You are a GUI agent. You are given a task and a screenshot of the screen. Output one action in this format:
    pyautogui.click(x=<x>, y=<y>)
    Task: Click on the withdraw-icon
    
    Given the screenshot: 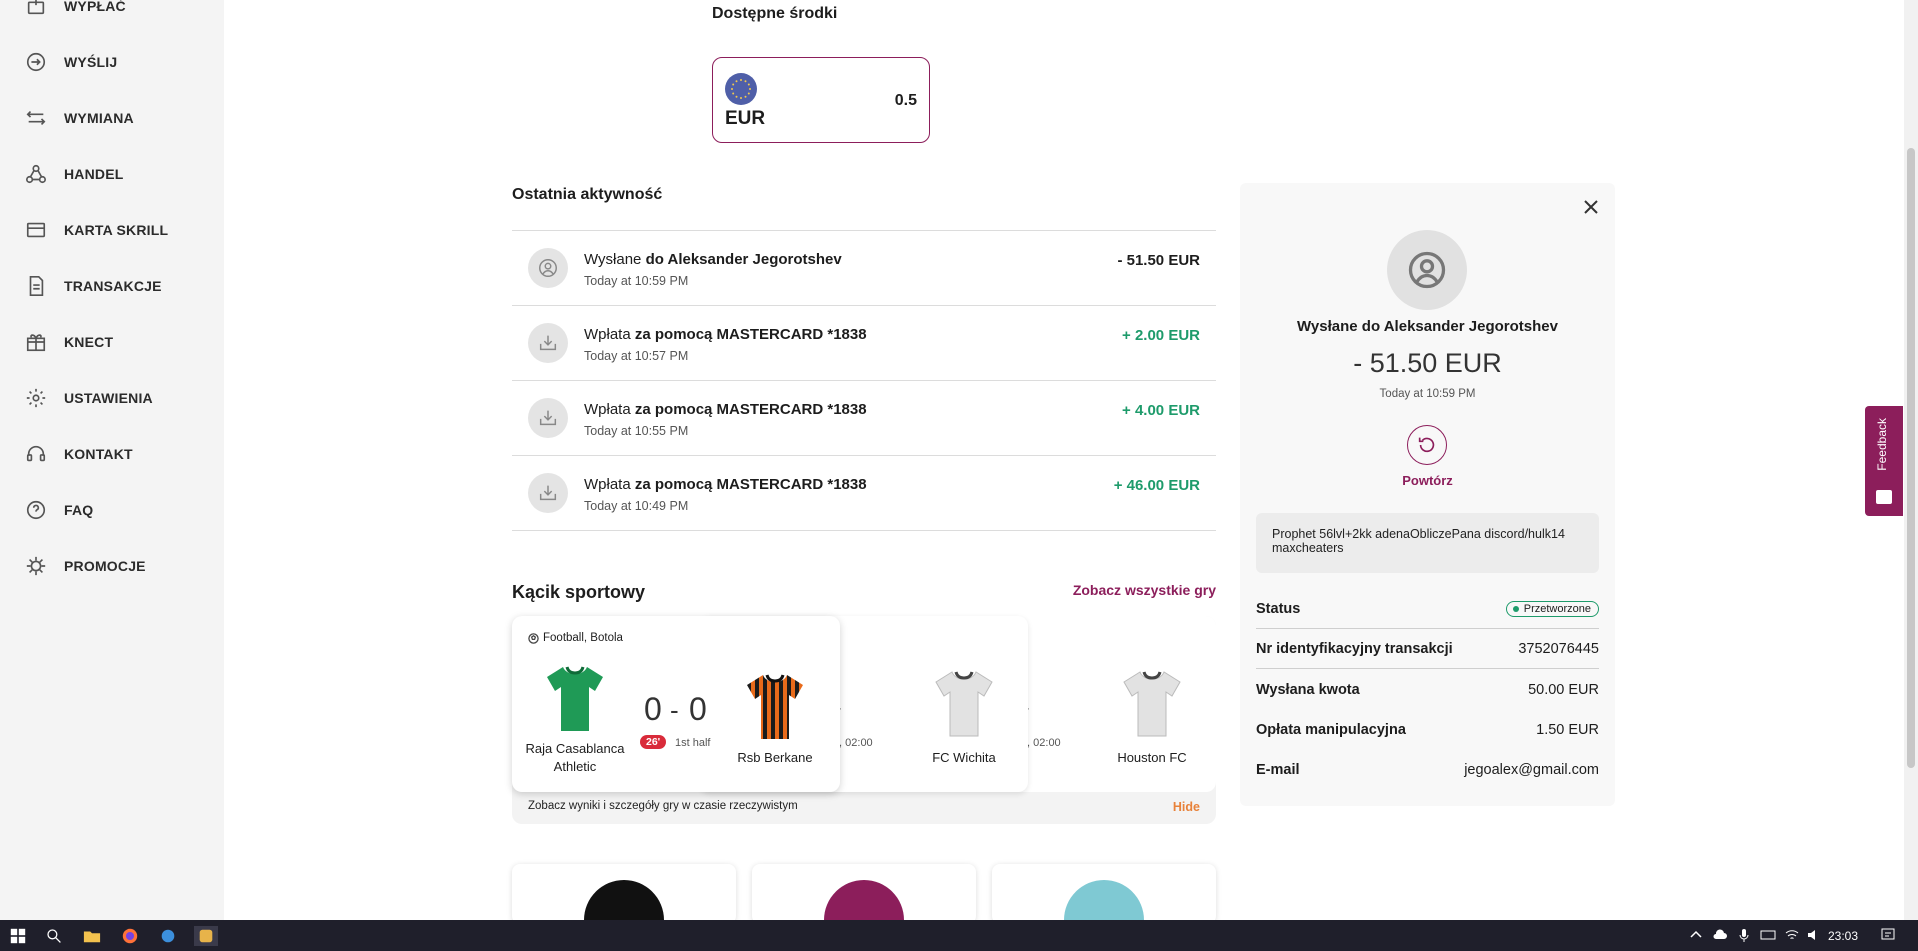 What is the action you would take?
    pyautogui.click(x=36, y=9)
    